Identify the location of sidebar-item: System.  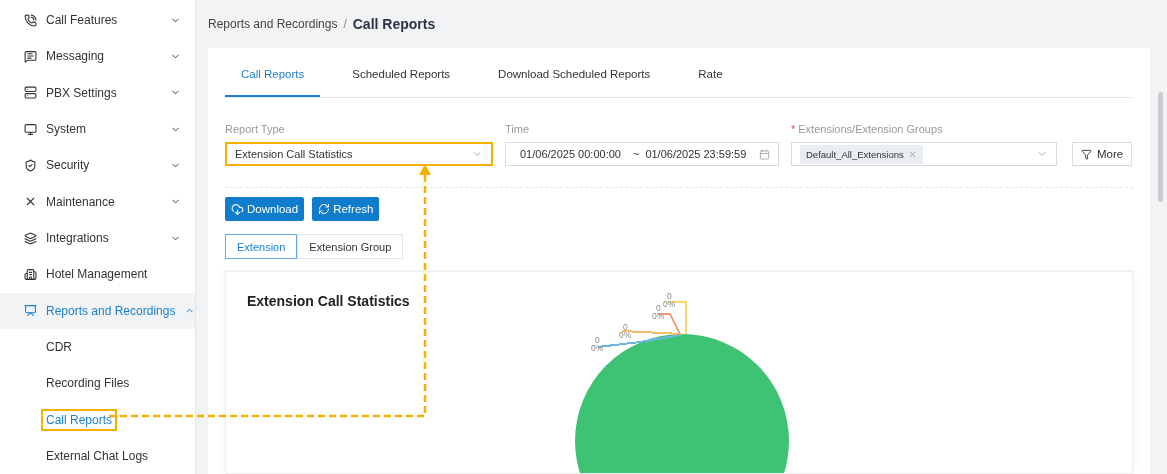
(97, 129).